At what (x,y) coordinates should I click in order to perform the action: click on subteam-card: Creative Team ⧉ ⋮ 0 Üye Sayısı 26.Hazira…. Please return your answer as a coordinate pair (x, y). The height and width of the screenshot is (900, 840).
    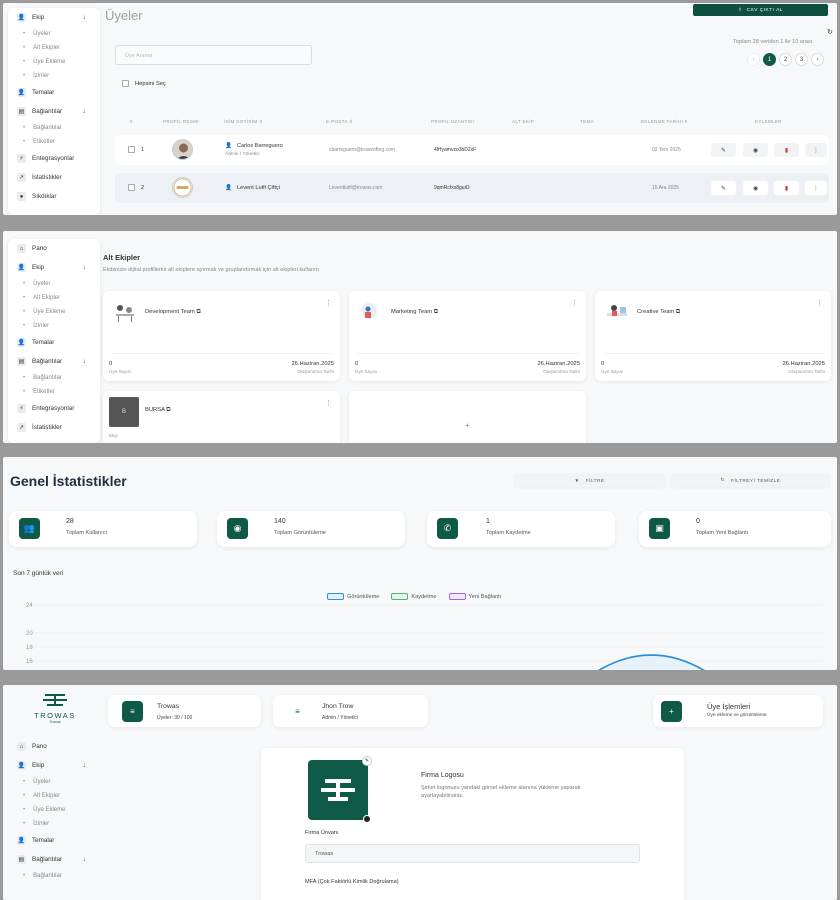
    Looking at the image, I should click on (713, 336).